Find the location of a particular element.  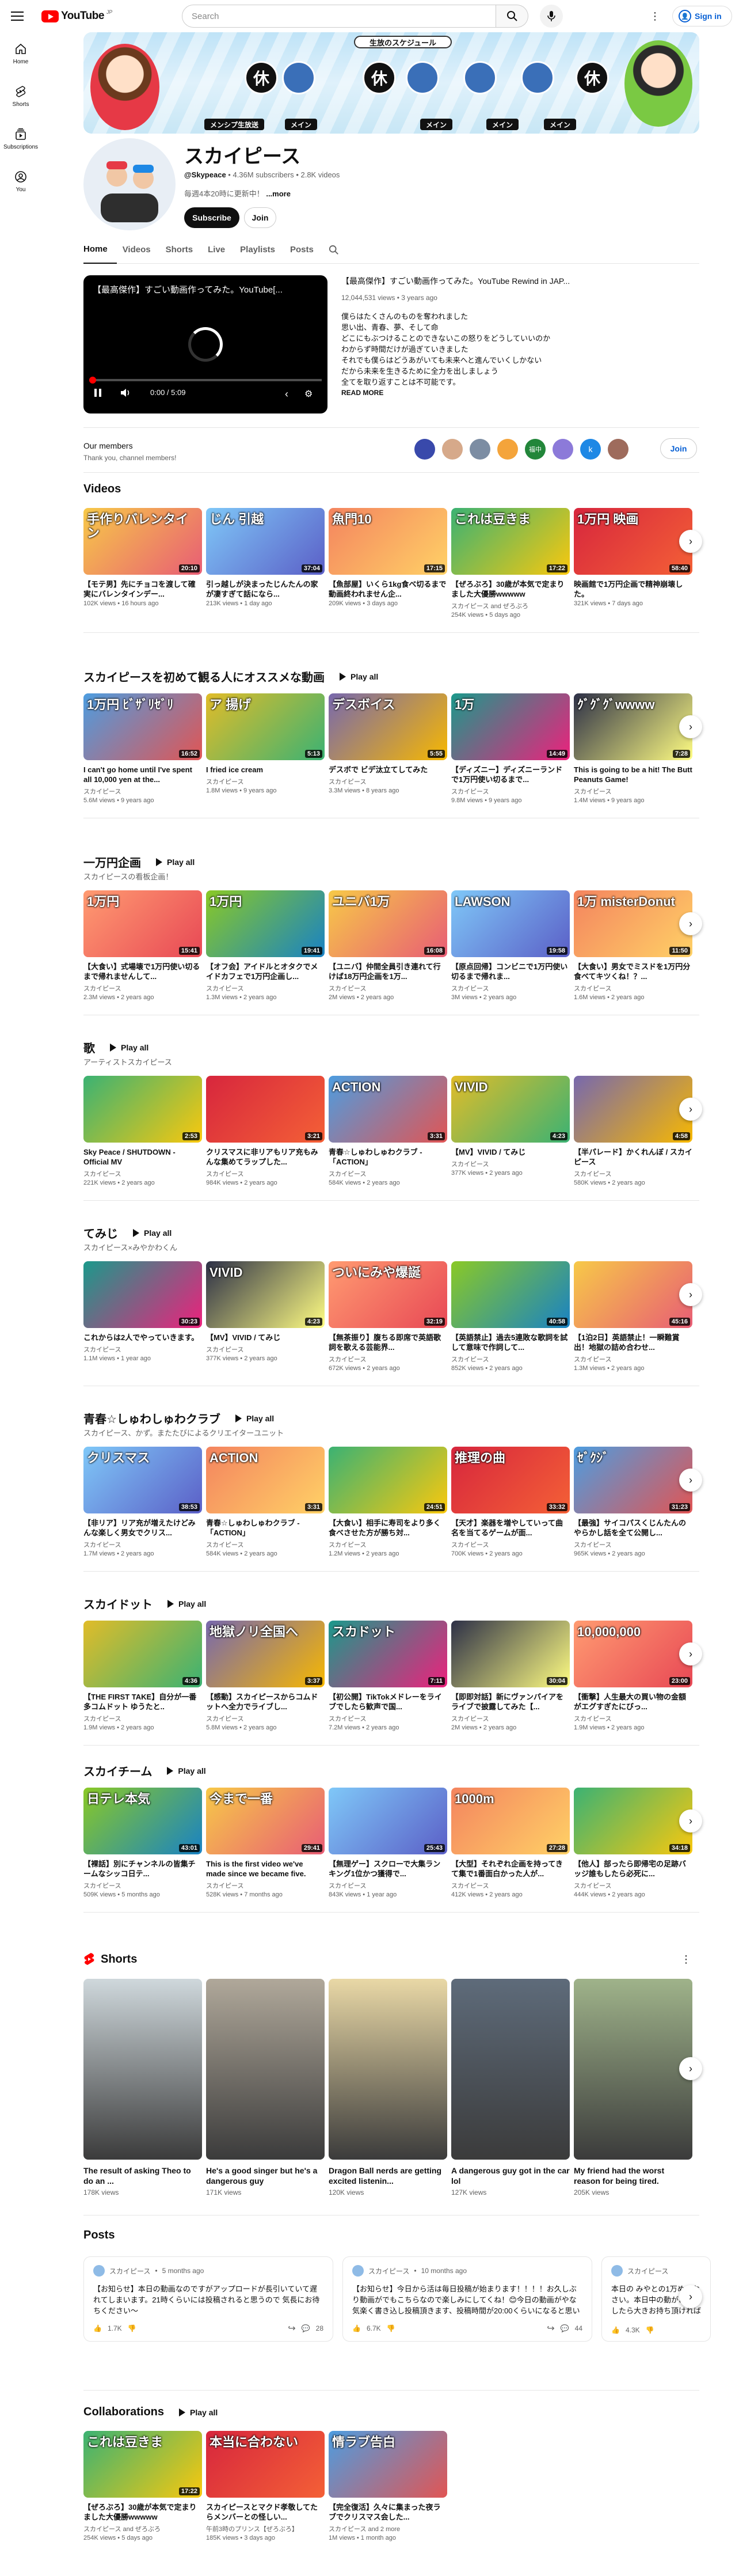

player-progress-bar is located at coordinates (205, 380).